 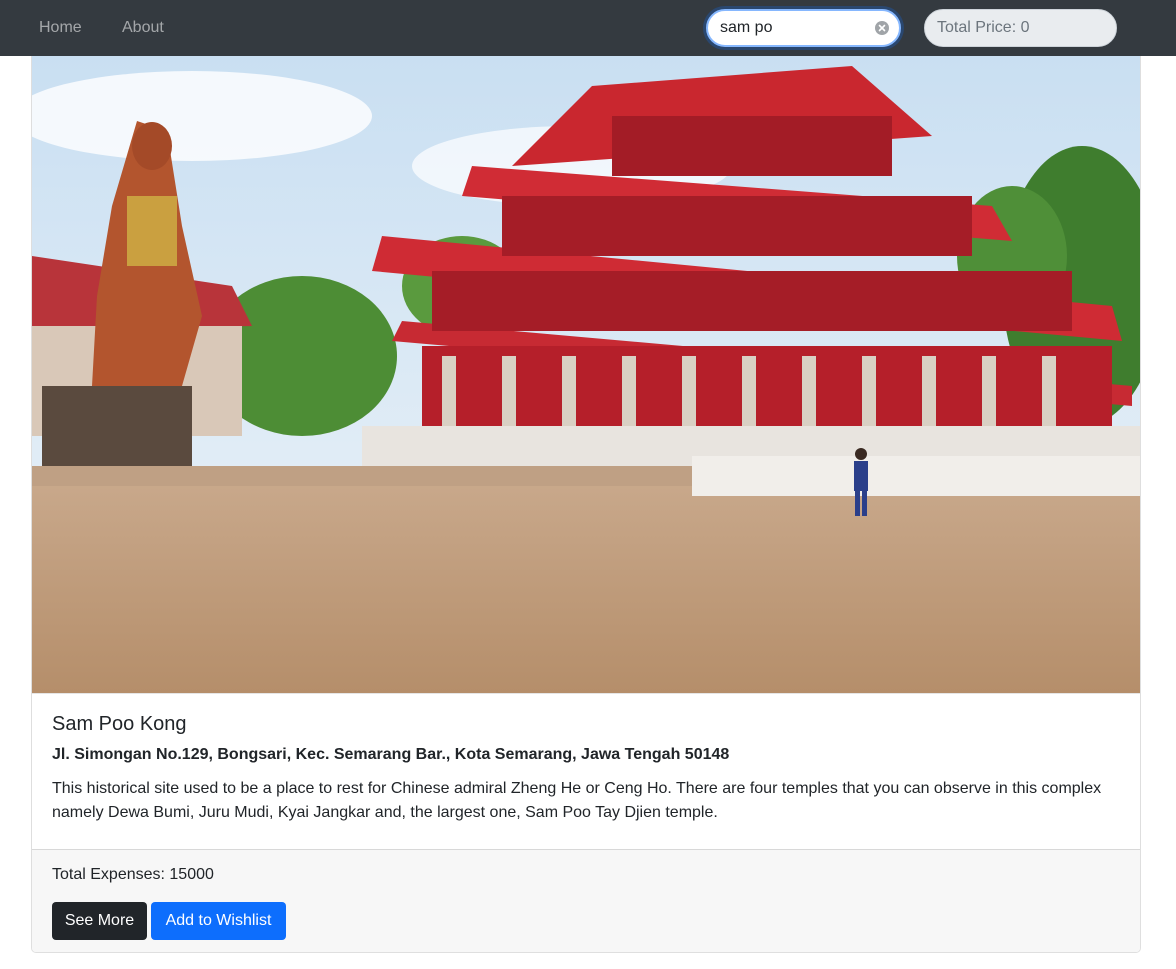 I want to click on navbar: Home About Total Price: 0, so click(x=588, y=28).